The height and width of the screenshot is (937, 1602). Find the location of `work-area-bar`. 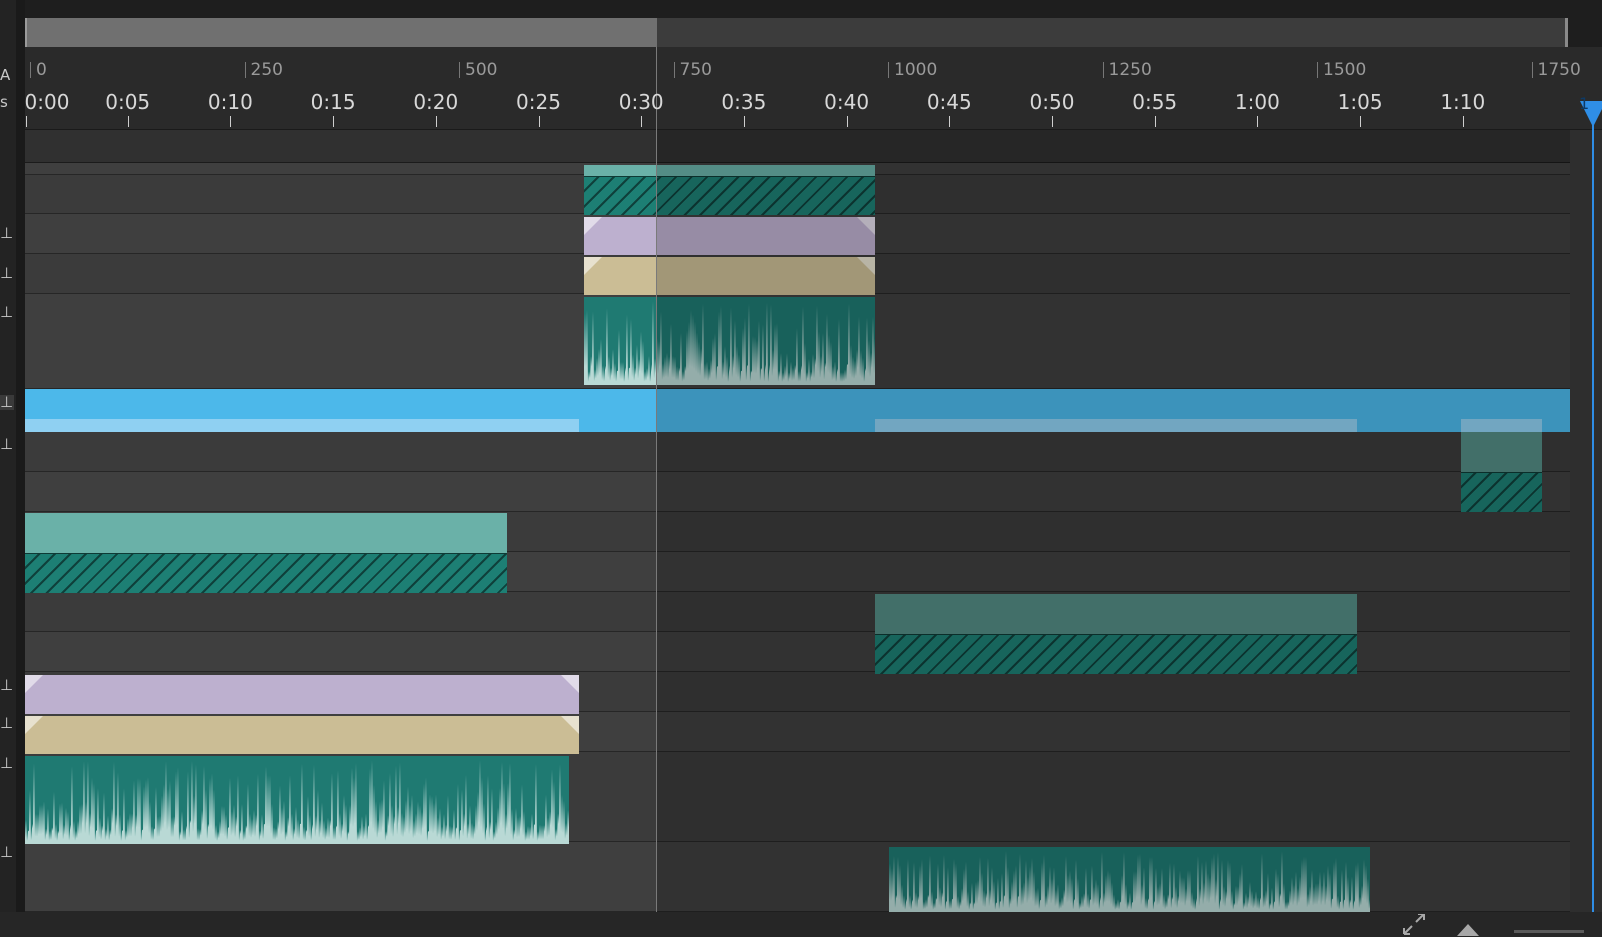

work-area-bar is located at coordinates (801, 146).